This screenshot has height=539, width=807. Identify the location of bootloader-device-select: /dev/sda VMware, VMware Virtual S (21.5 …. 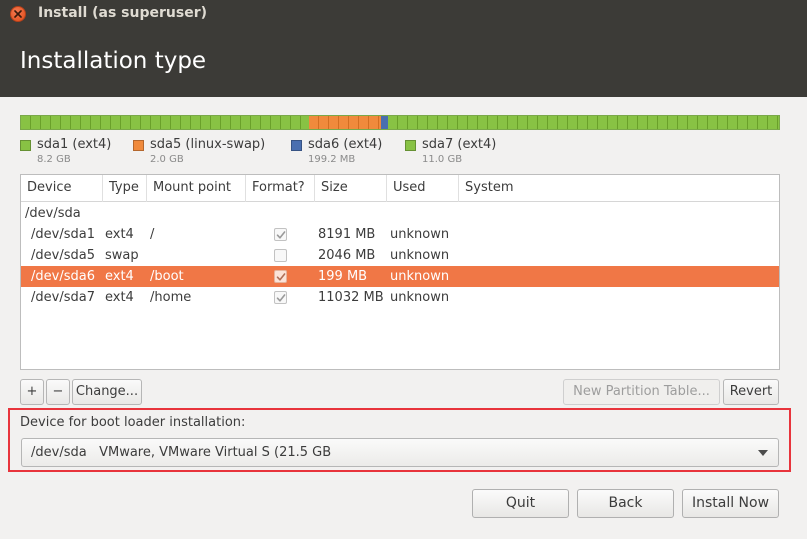
(400, 452).